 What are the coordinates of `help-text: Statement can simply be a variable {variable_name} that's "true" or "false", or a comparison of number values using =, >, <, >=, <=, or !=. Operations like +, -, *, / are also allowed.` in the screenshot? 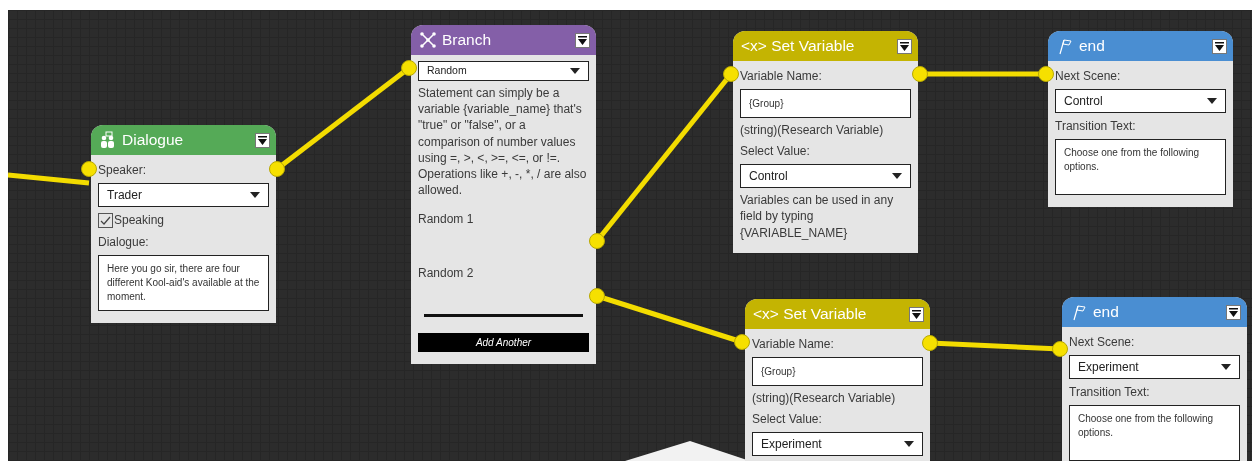 It's located at (503, 142).